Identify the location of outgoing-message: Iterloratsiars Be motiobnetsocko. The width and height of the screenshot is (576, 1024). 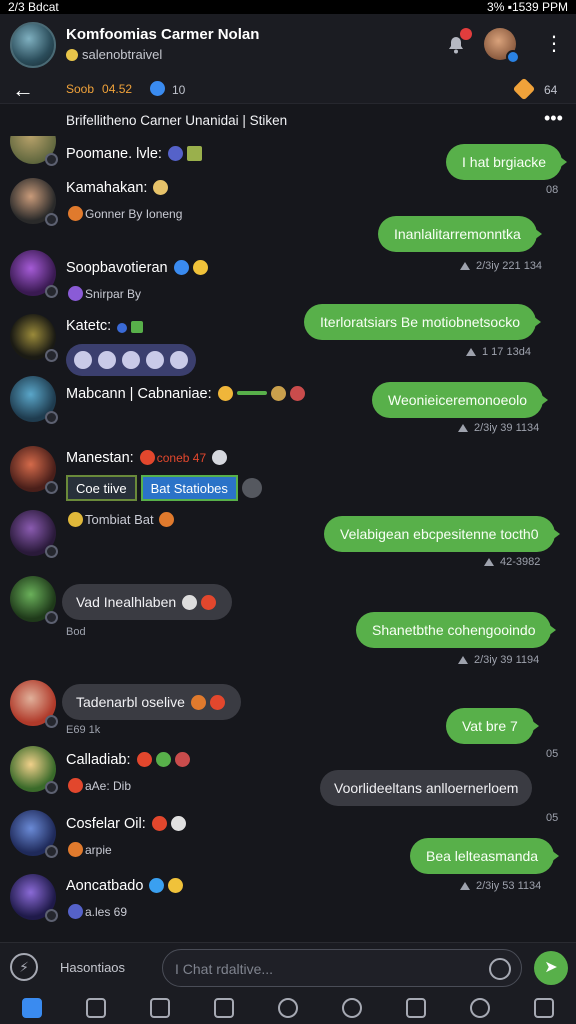
(422, 322).